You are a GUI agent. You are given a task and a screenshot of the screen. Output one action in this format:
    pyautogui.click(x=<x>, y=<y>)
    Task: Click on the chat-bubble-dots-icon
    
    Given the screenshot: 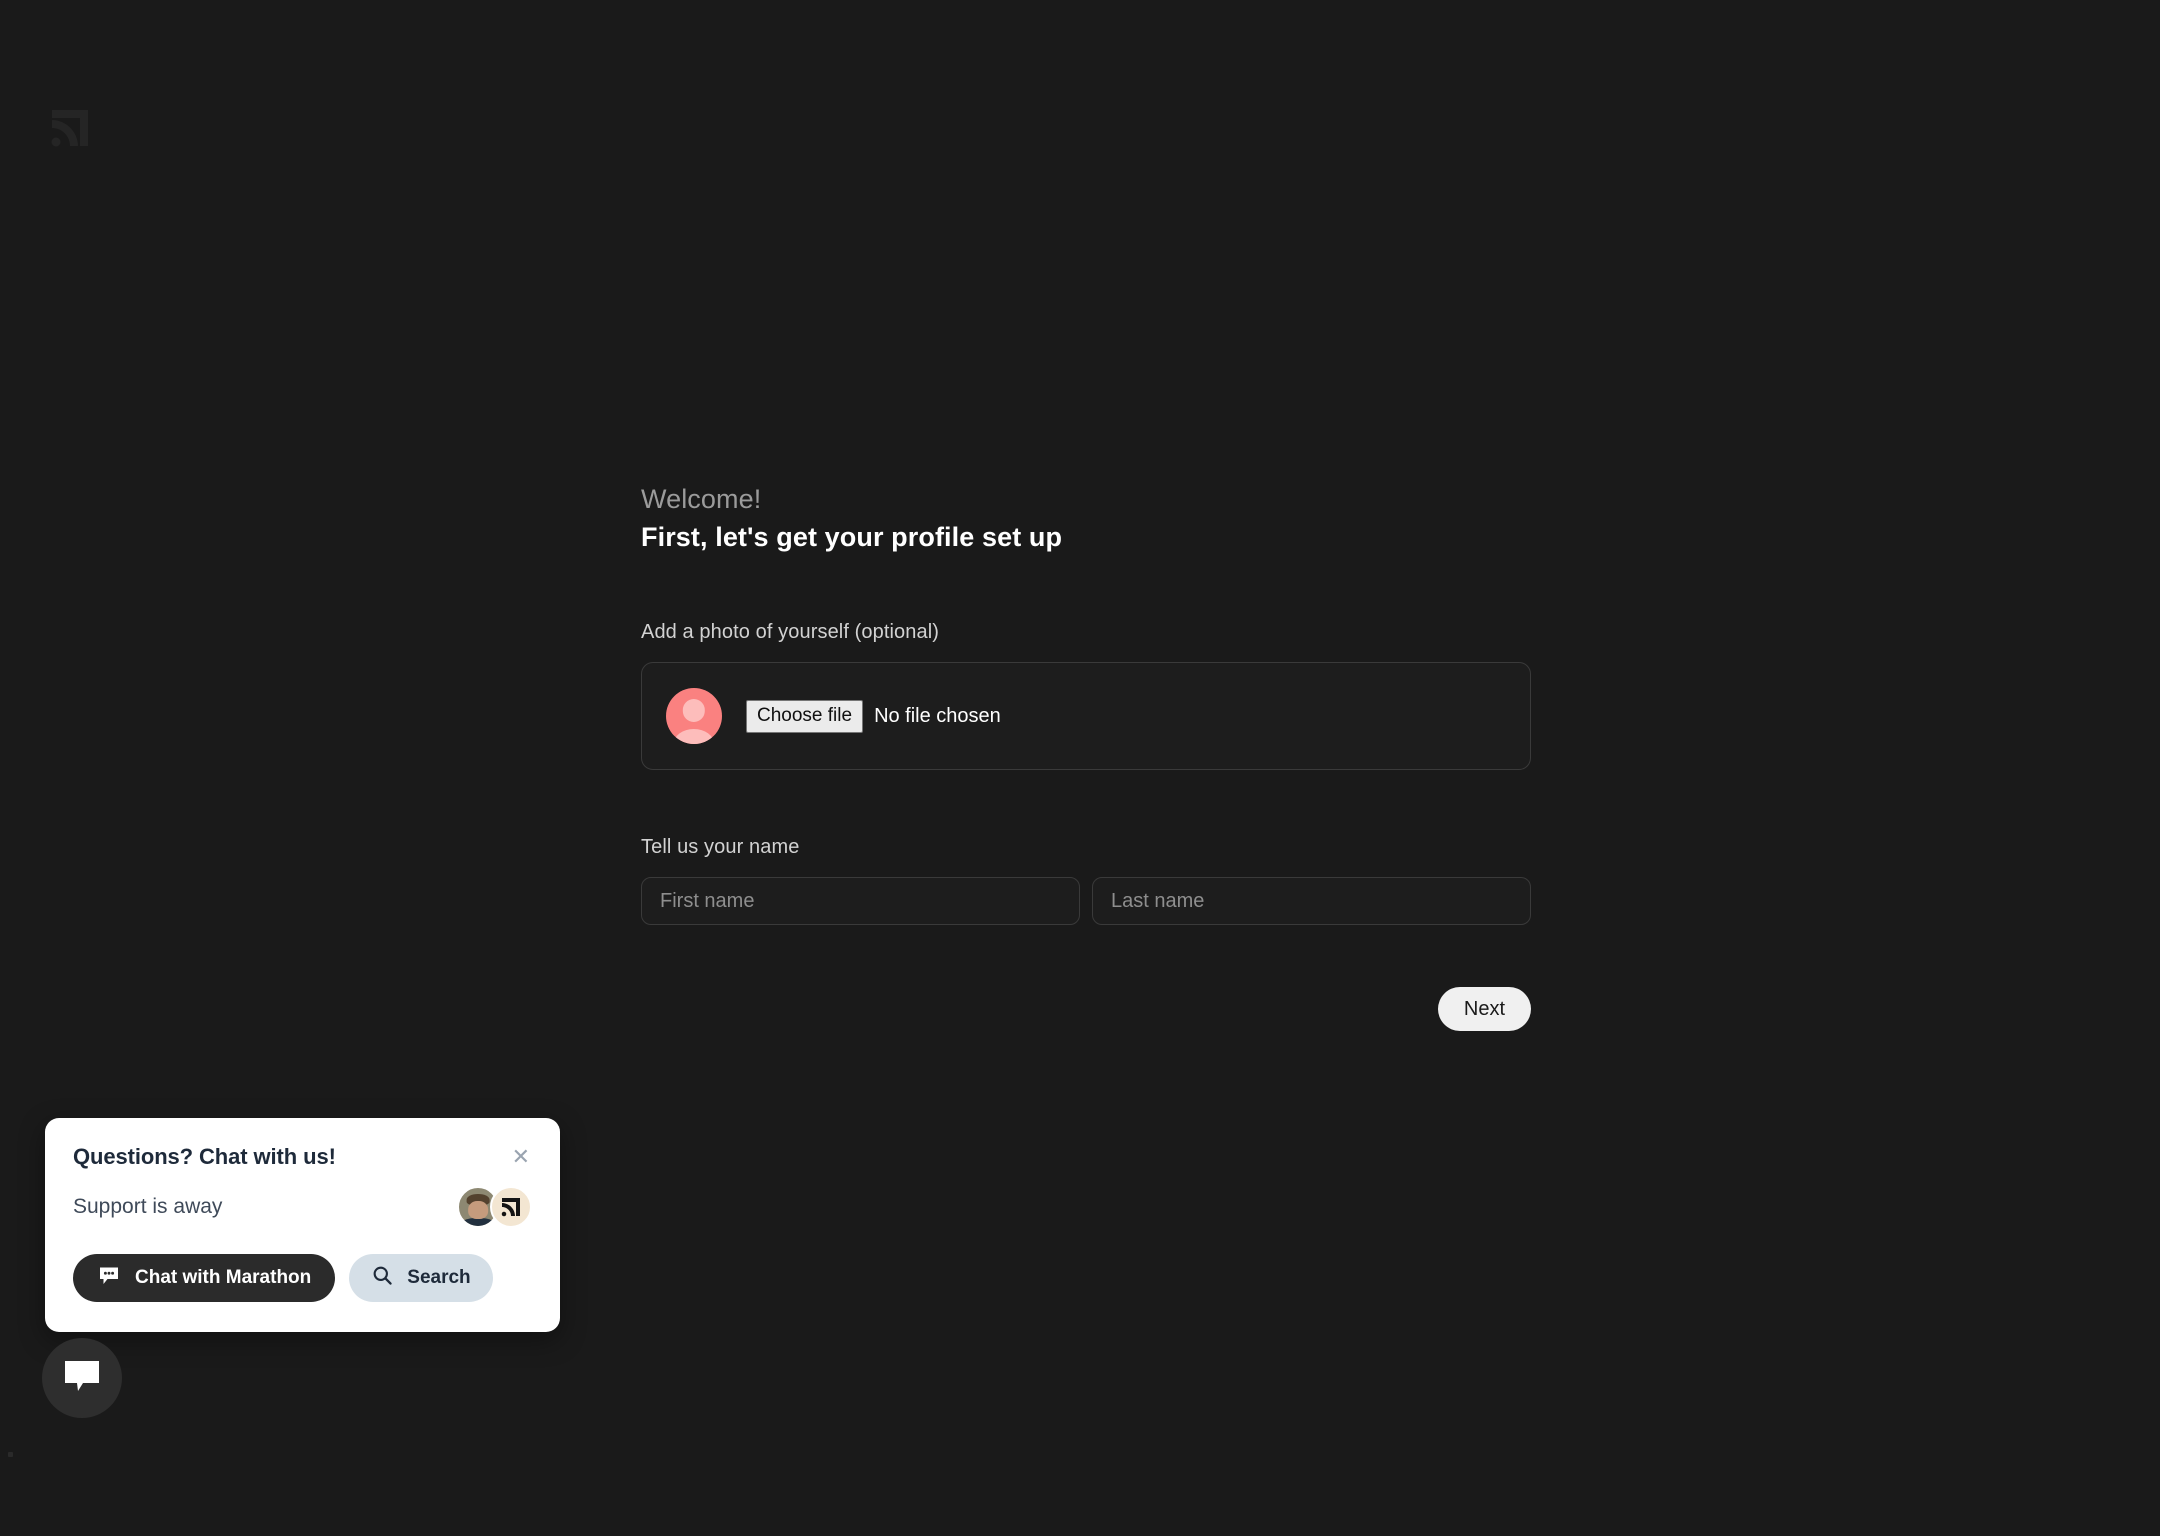 What is the action you would take?
    pyautogui.click(x=109, y=1278)
    